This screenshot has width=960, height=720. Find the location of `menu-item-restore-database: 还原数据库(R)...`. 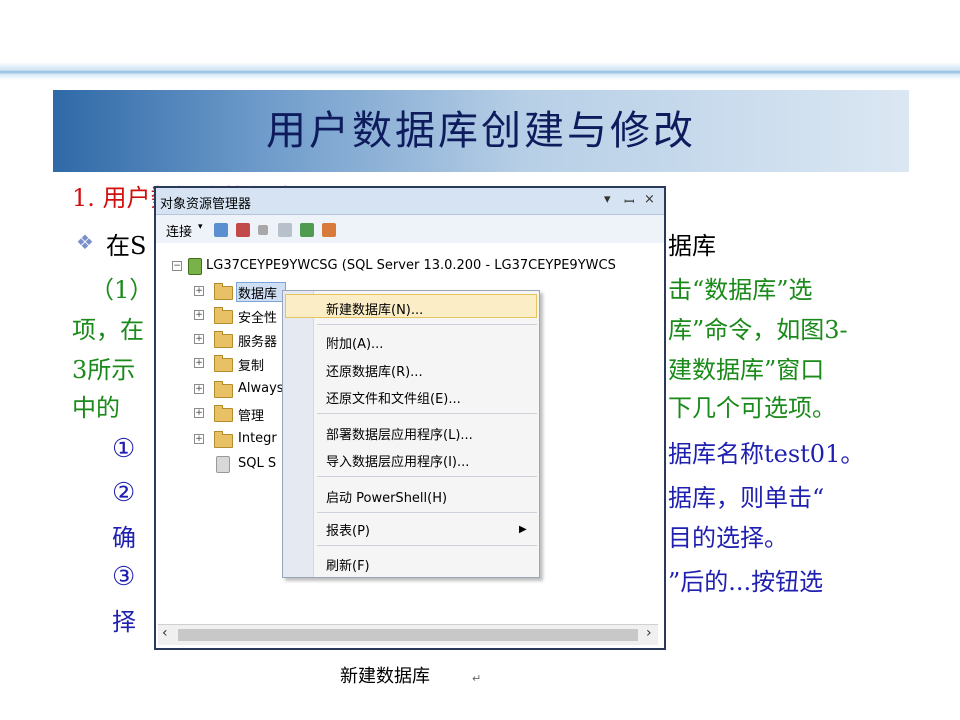

menu-item-restore-database: 还原数据库(R)... is located at coordinates (374, 370).